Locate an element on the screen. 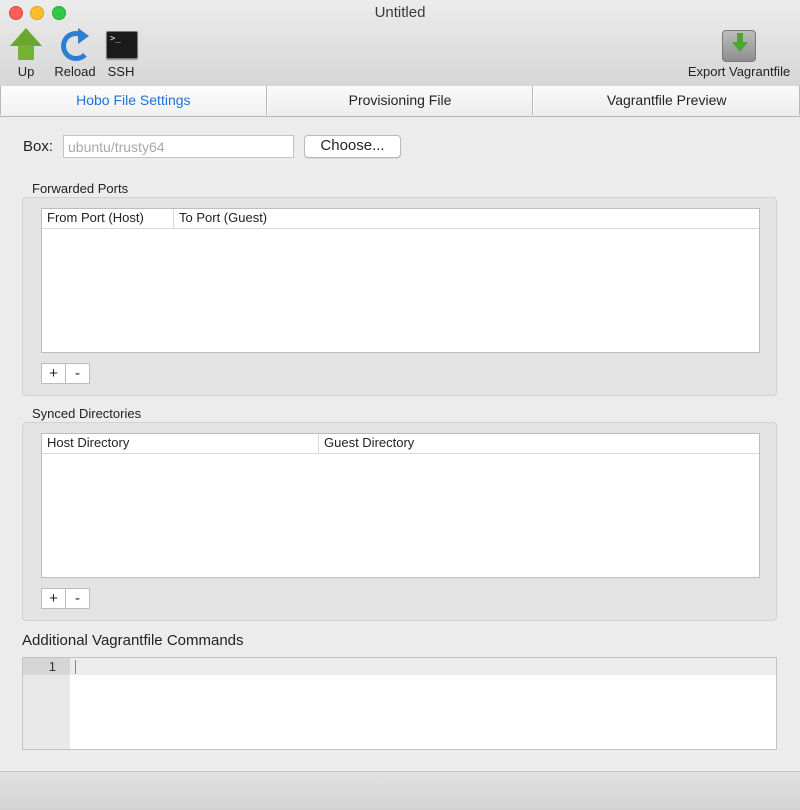  tab-vagrantfile-preview: Vagrantfile Preview is located at coordinates (666, 100).